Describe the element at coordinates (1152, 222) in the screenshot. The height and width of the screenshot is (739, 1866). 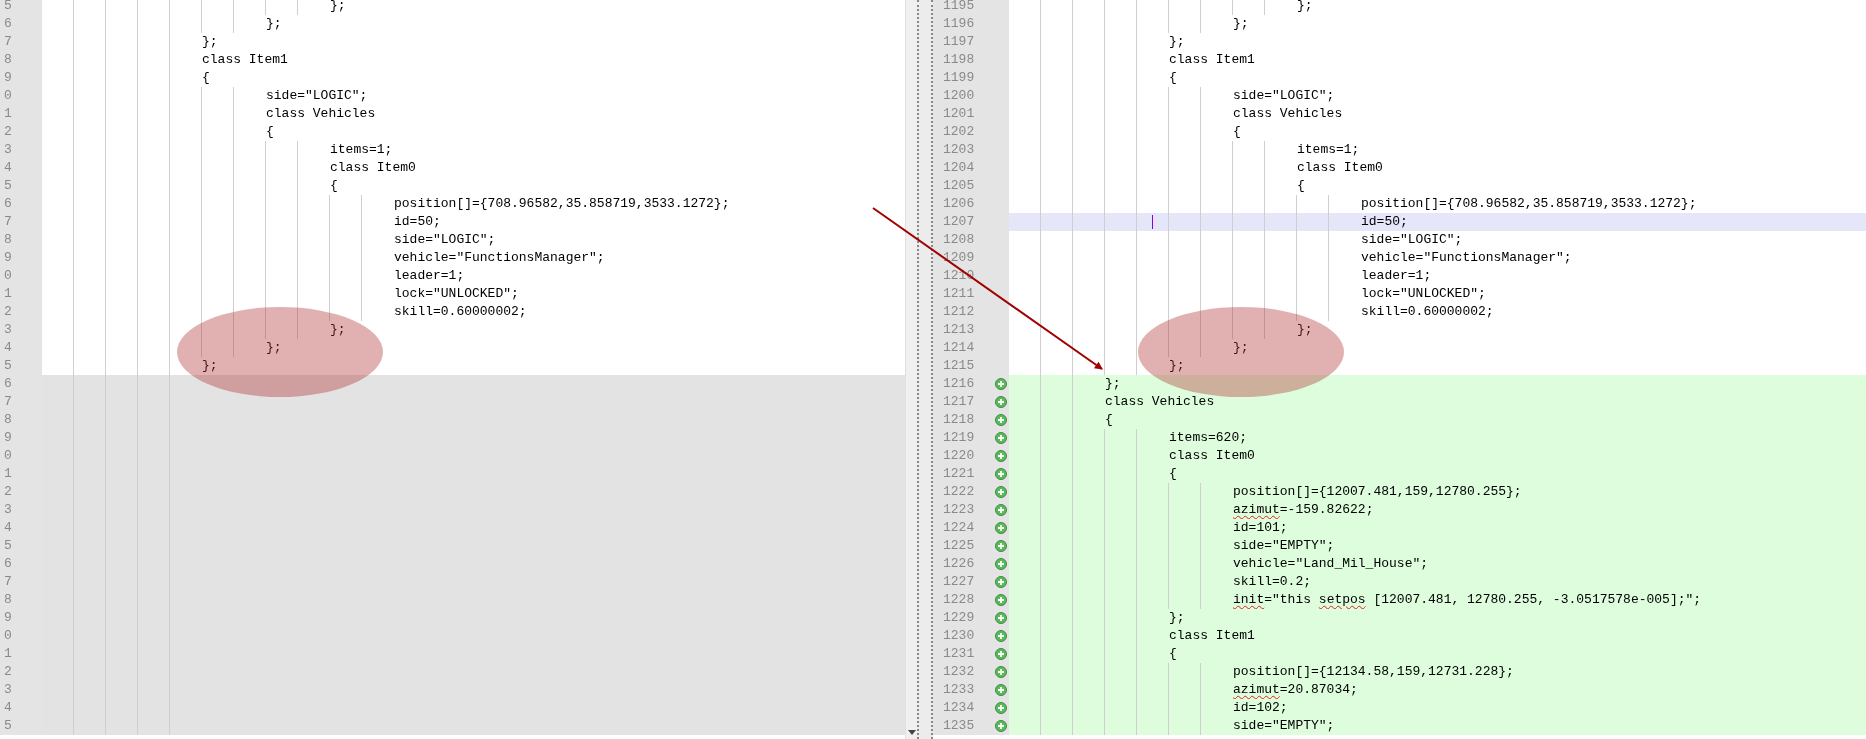
I see `text-cursor` at that location.